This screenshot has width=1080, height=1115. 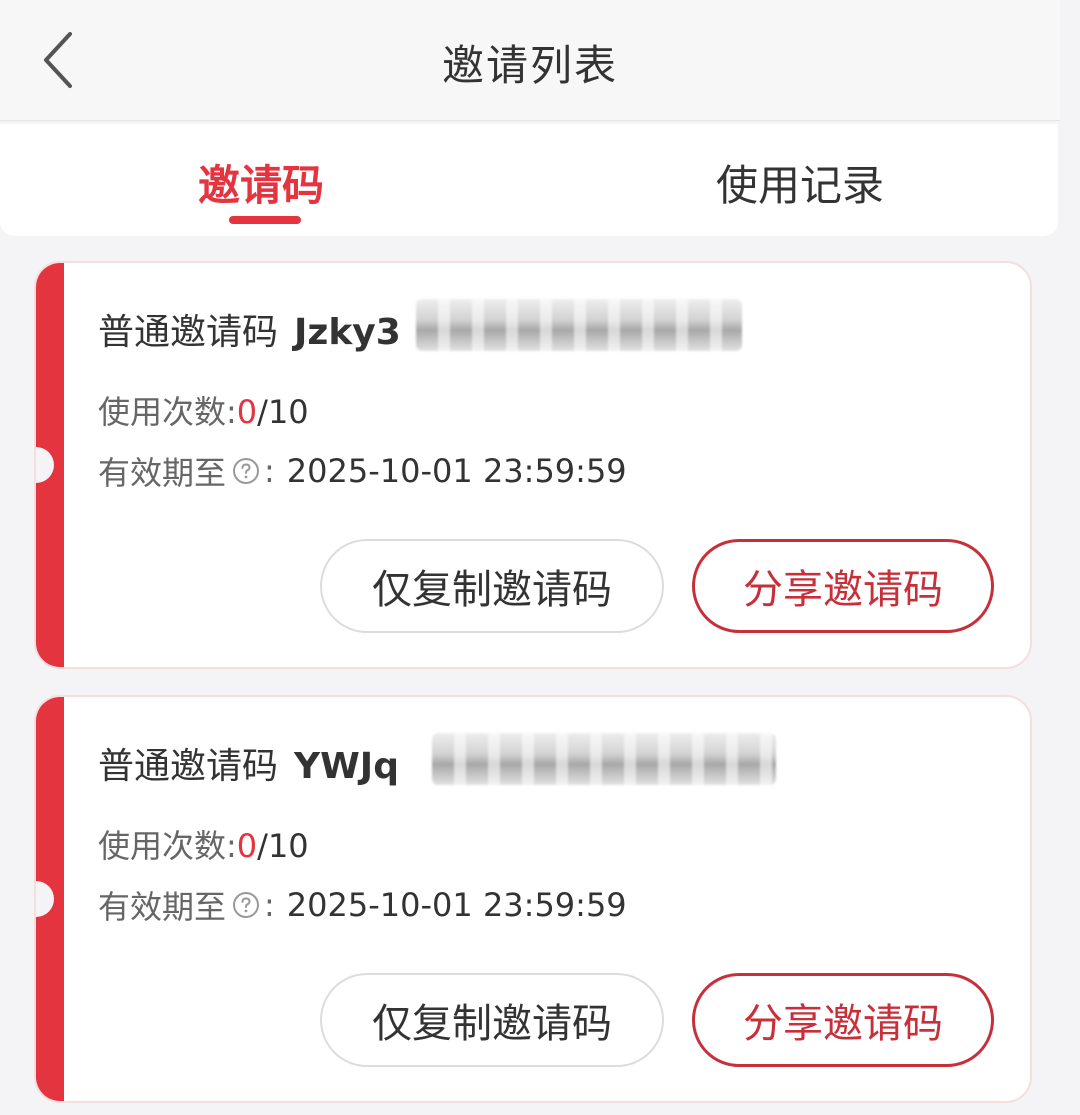 I want to click on invite-code-line: 普通邀请码 Jzky3, so click(x=249, y=329).